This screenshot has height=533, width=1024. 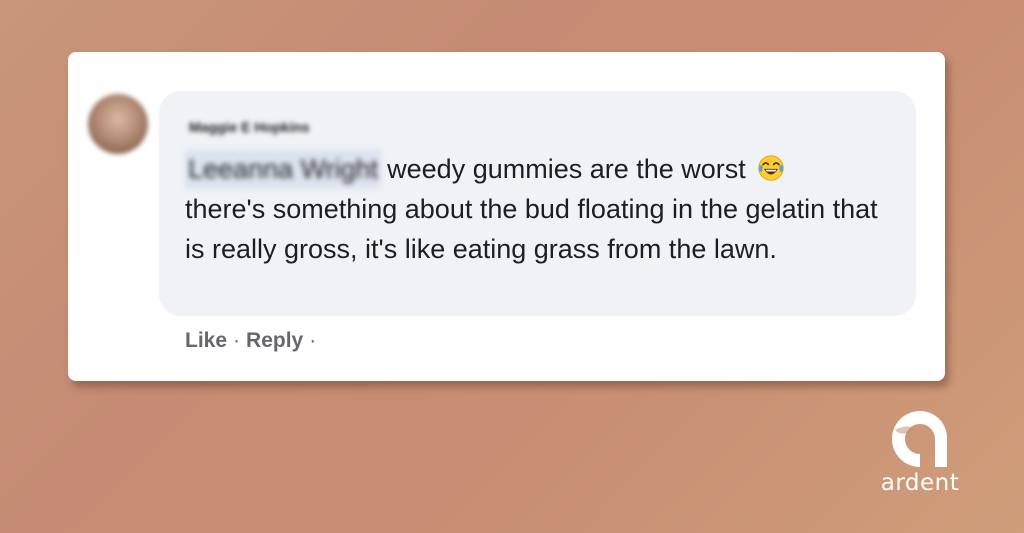 What do you see at coordinates (249, 127) in the screenshot?
I see `author-name: Maggie E Hopkins` at bounding box center [249, 127].